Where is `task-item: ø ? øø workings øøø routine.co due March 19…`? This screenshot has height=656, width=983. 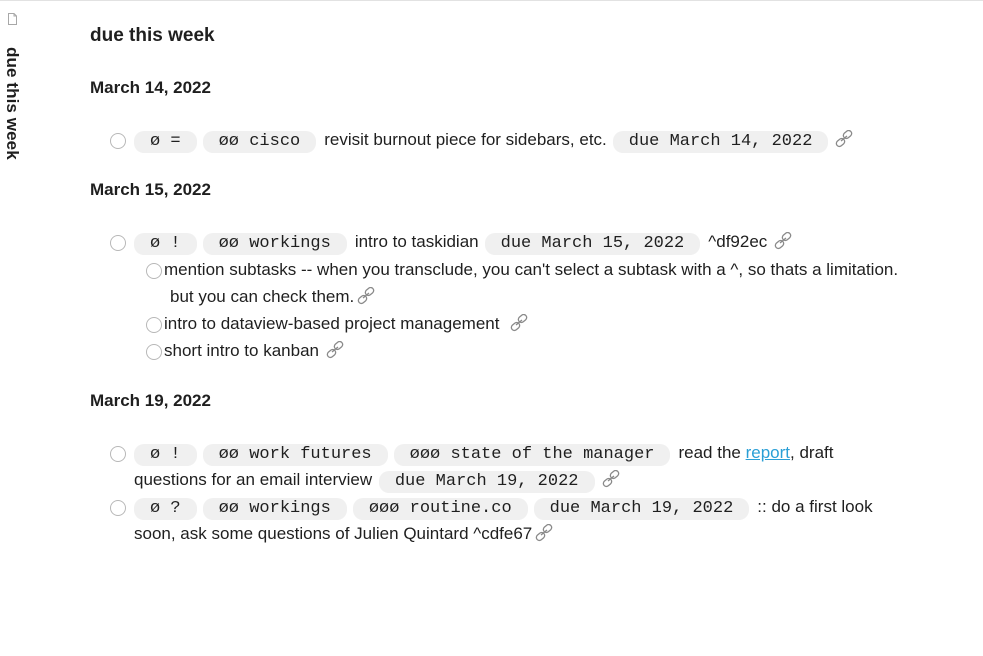
task-item: ø ? øø workings øøø routine.co due March 19… is located at coordinates (493, 506).